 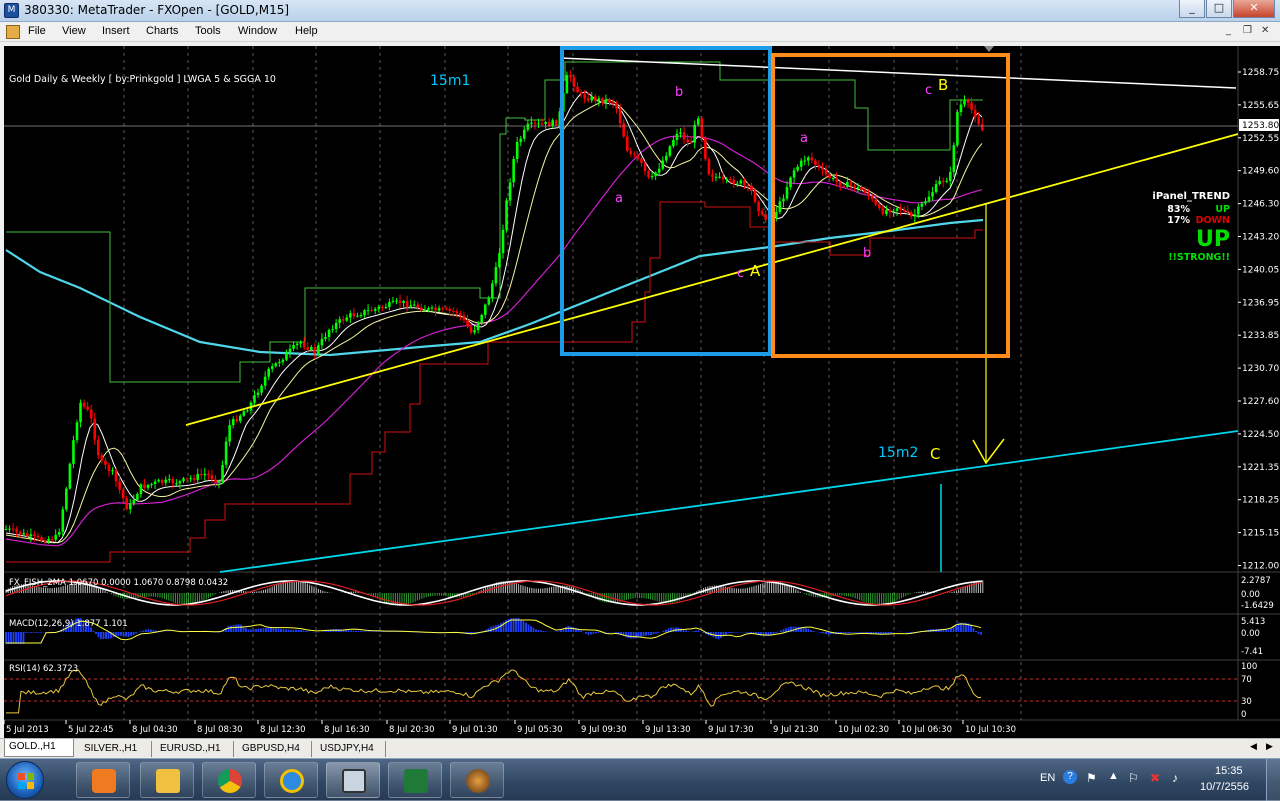 I want to click on taskbar-excel, so click(x=415, y=780).